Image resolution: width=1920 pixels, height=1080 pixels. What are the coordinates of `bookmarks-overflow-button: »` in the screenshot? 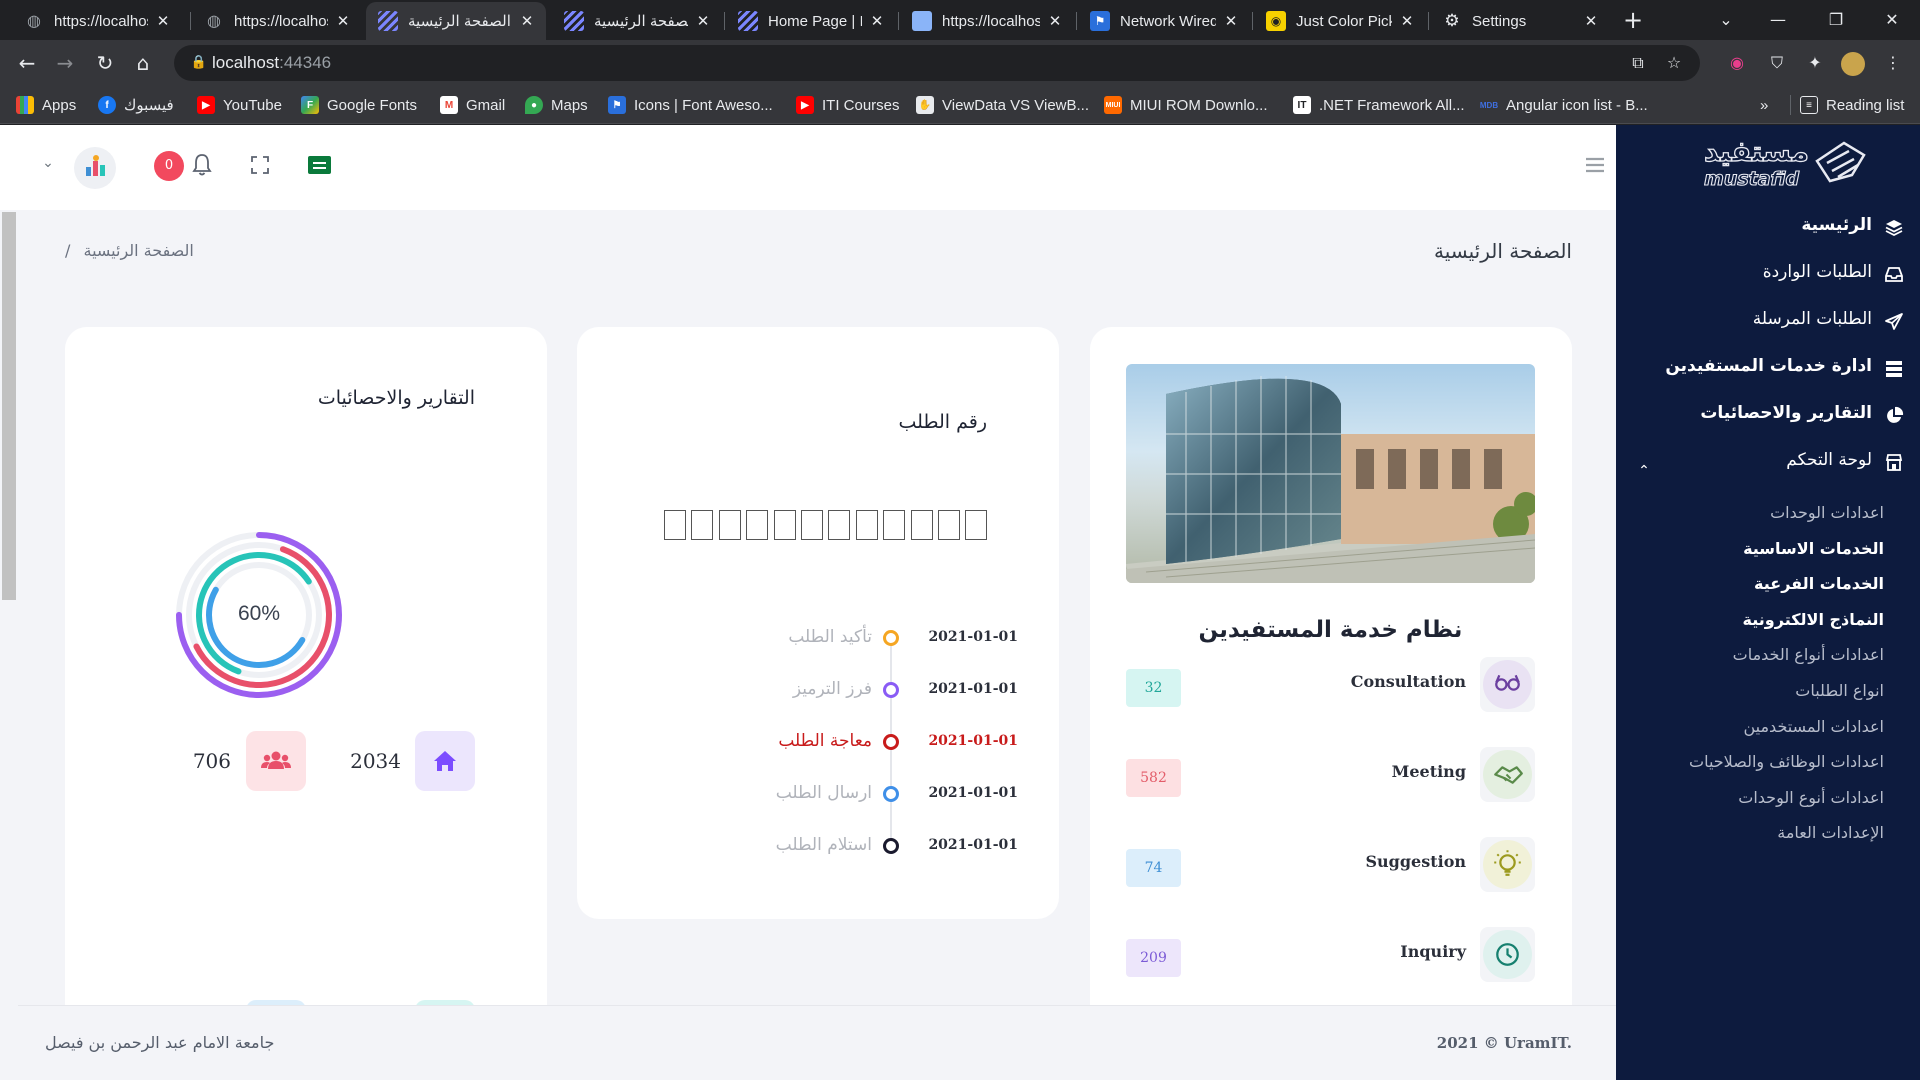 It's located at (1764, 105).